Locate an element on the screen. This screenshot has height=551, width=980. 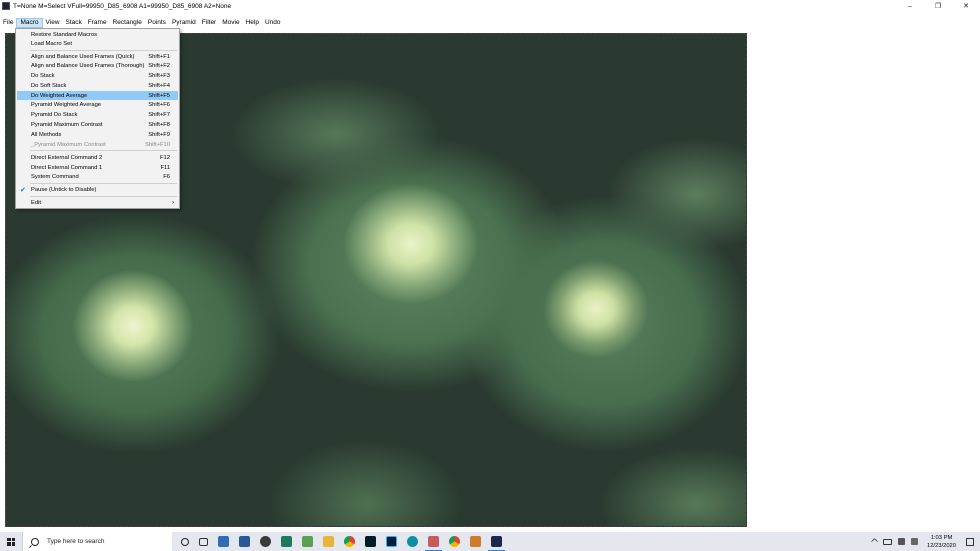
zerene-icon is located at coordinates (496, 543).